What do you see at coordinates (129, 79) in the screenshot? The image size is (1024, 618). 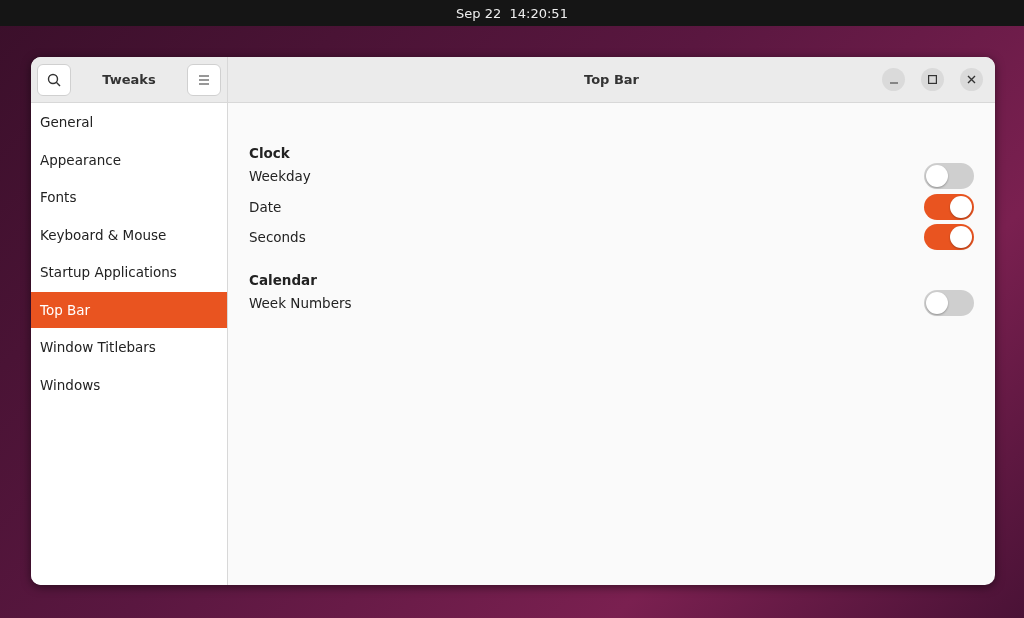 I see `sidebar-title: Tweaks` at bounding box center [129, 79].